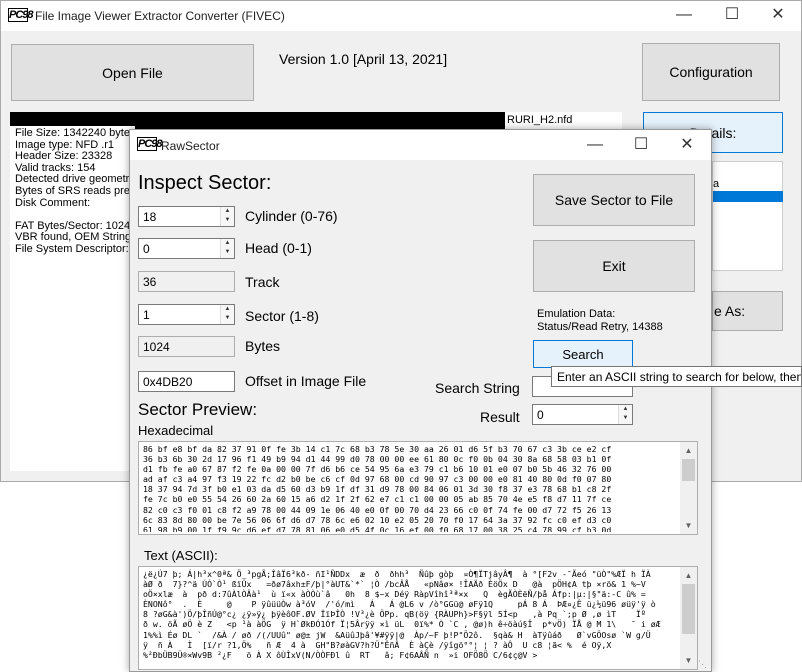  Describe the element at coordinates (583, 354) in the screenshot. I see `search-button: Search` at that location.